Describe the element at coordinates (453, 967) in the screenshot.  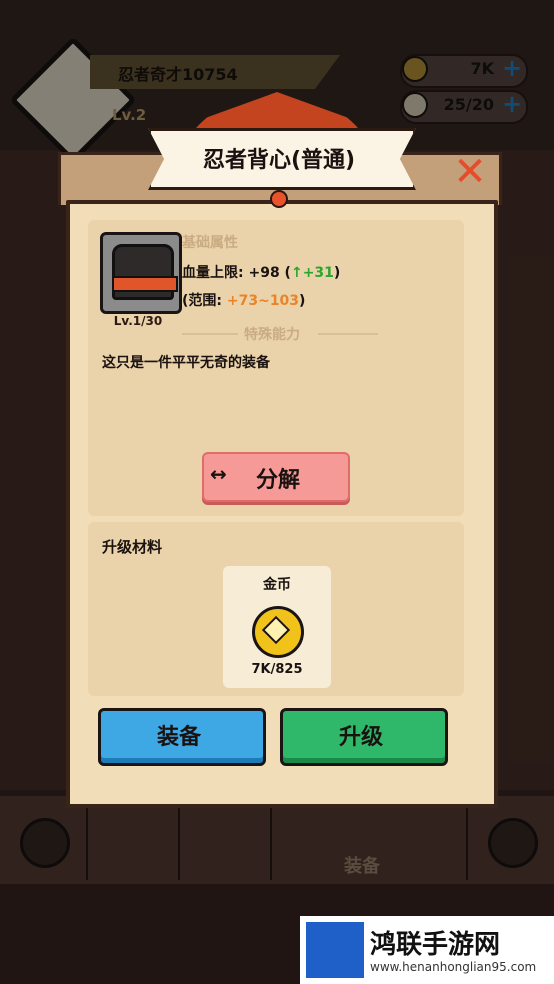
I see `watermark-url: www.henanhonglian95.com` at that location.